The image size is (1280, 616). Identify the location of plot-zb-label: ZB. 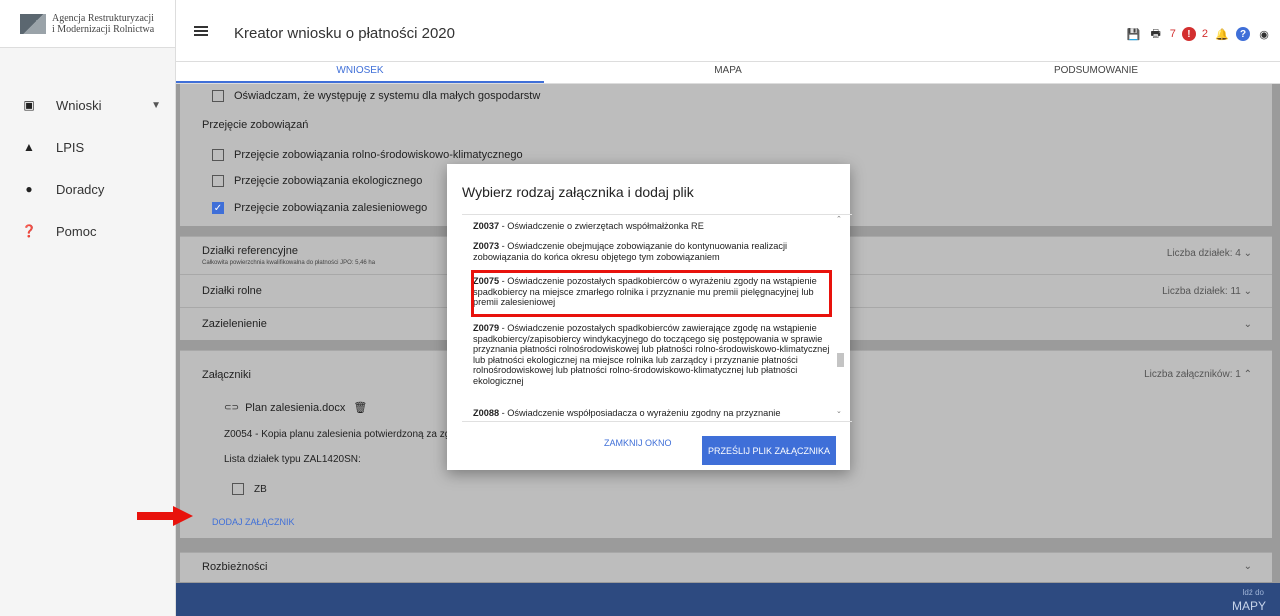
(260, 489).